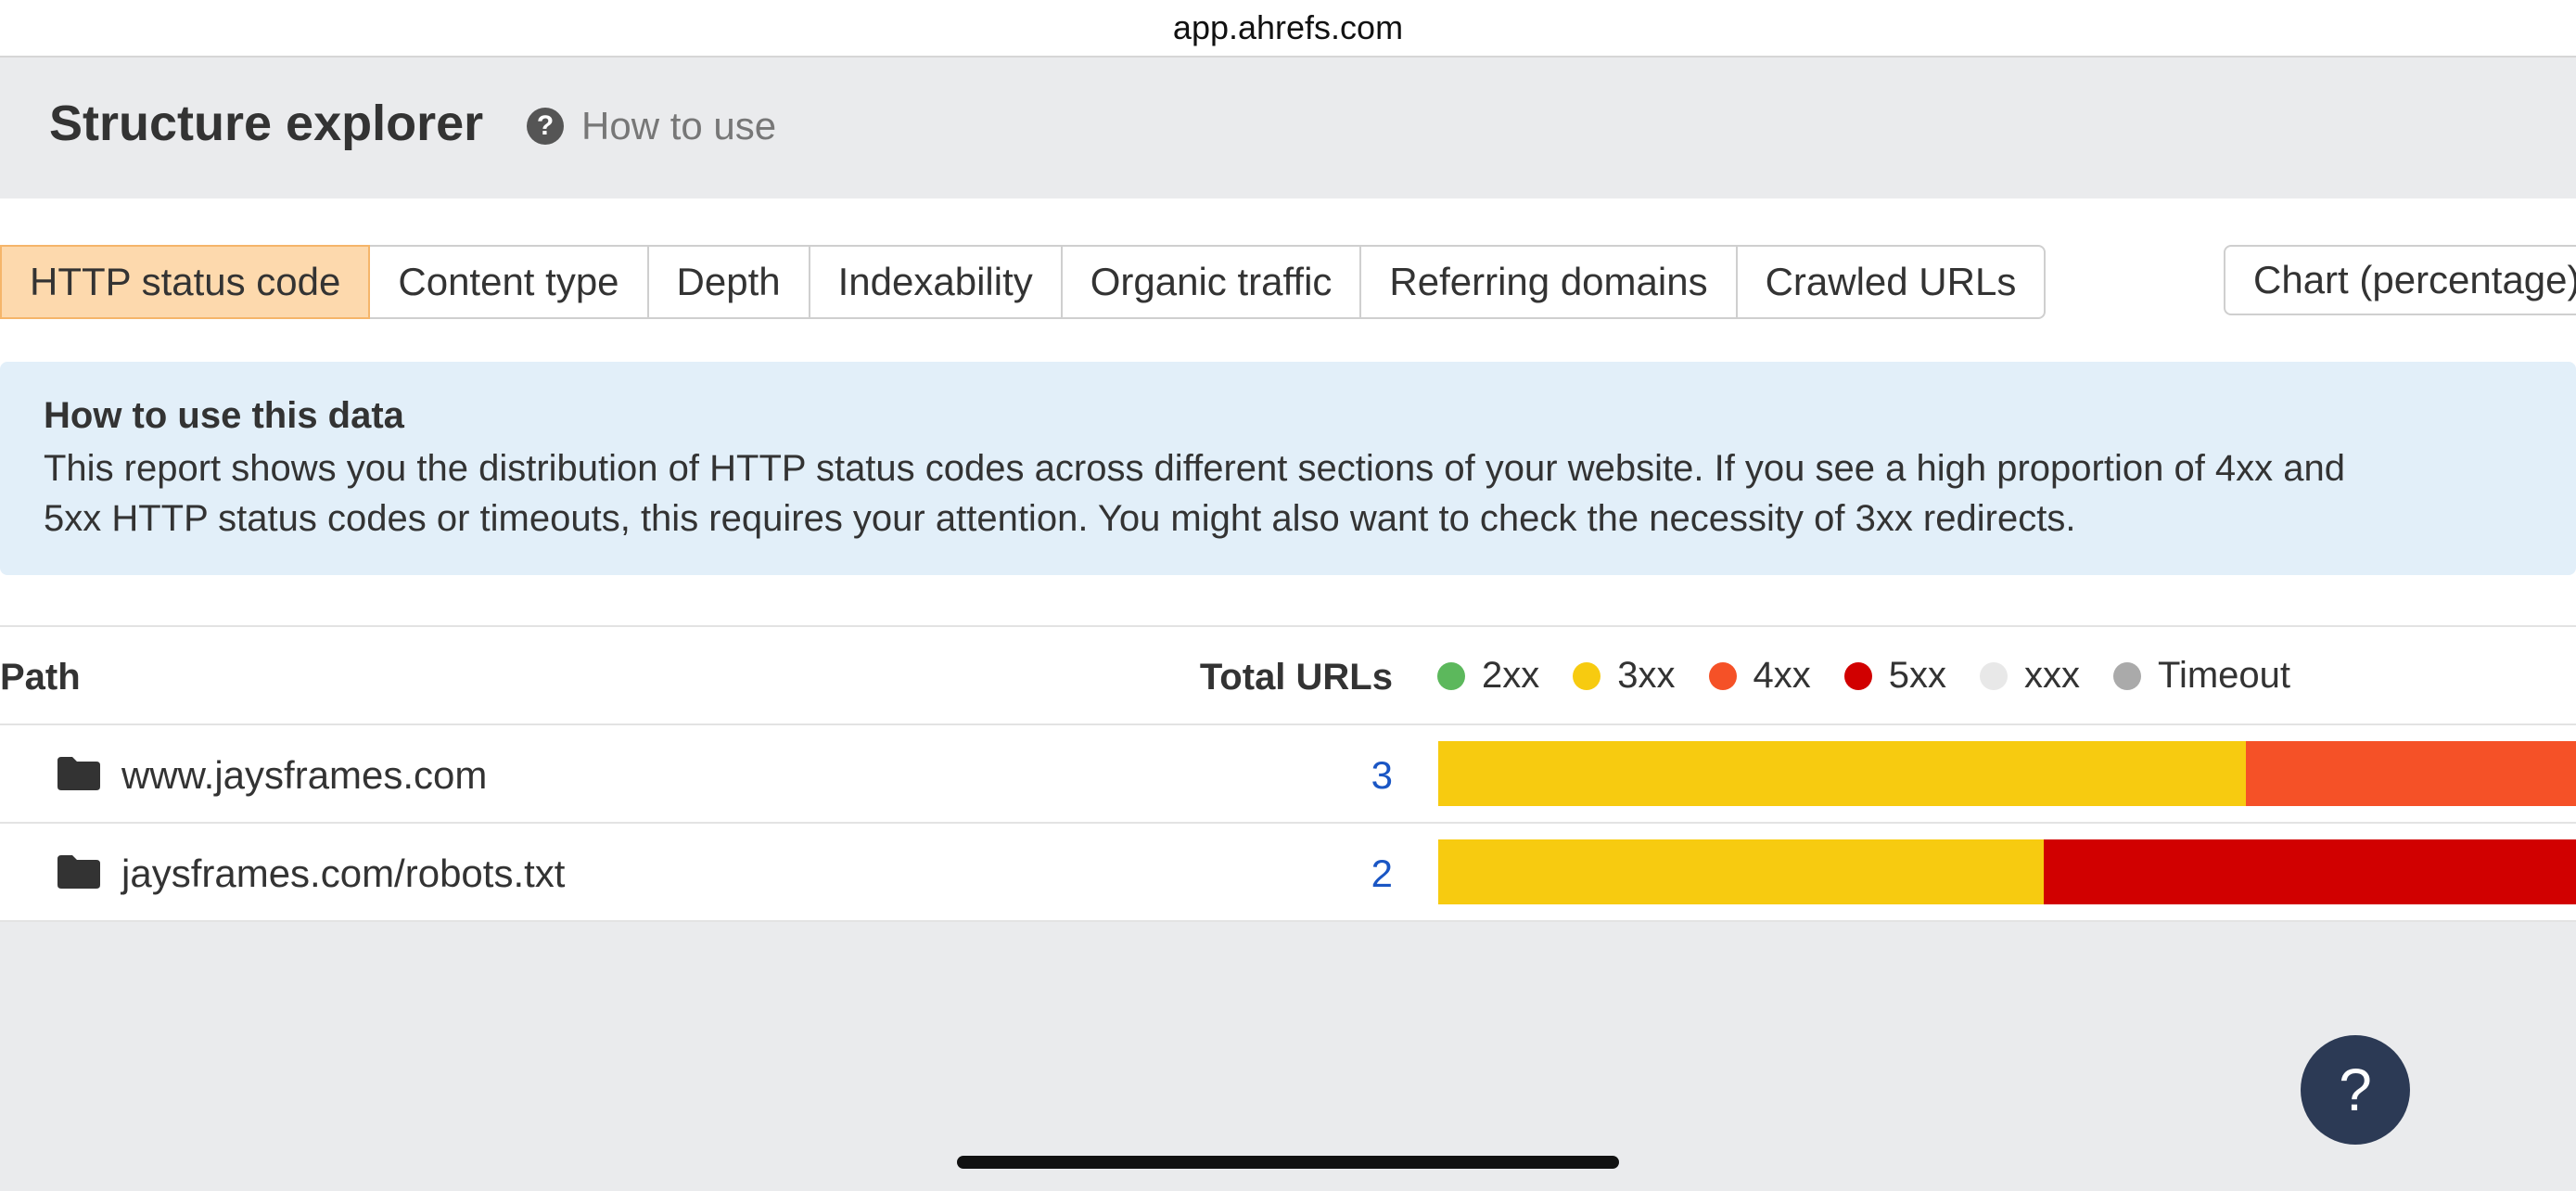 This screenshot has height=1191, width=2576. I want to click on tab-content-type: Content type, so click(509, 282).